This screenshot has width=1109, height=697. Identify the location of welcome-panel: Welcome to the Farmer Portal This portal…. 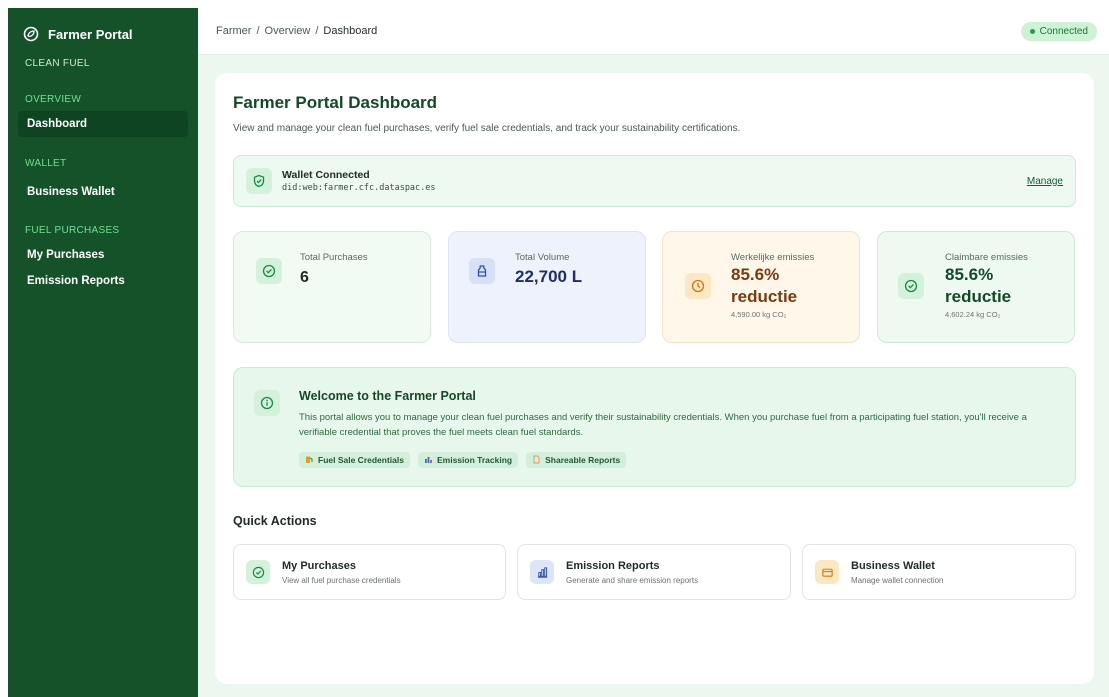
(654, 427).